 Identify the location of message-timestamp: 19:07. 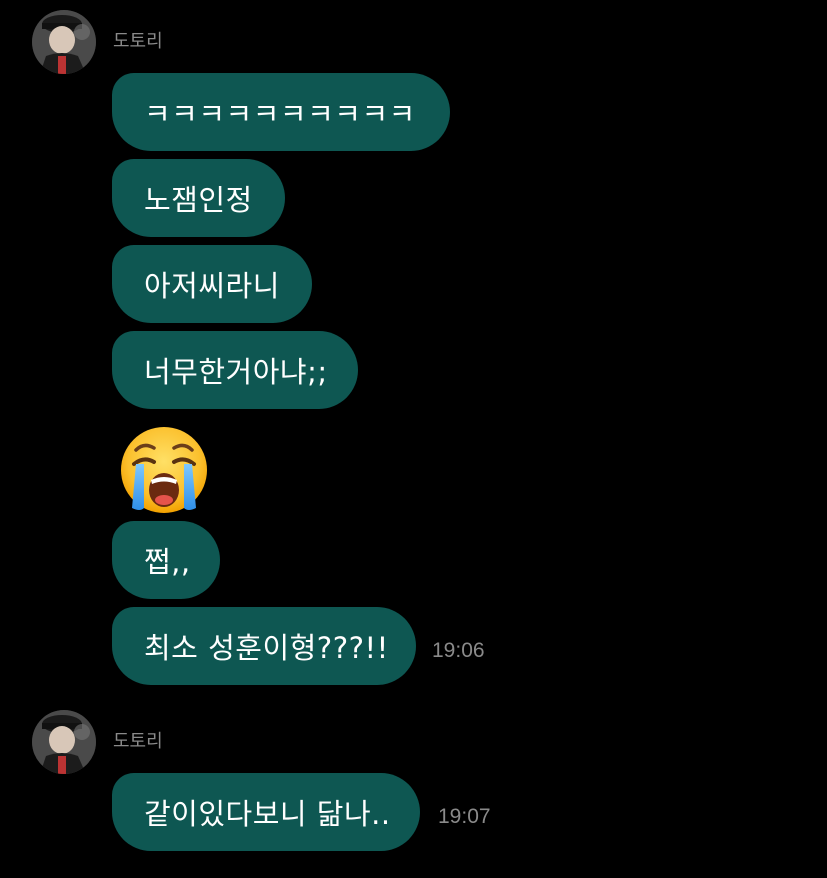
(464, 816).